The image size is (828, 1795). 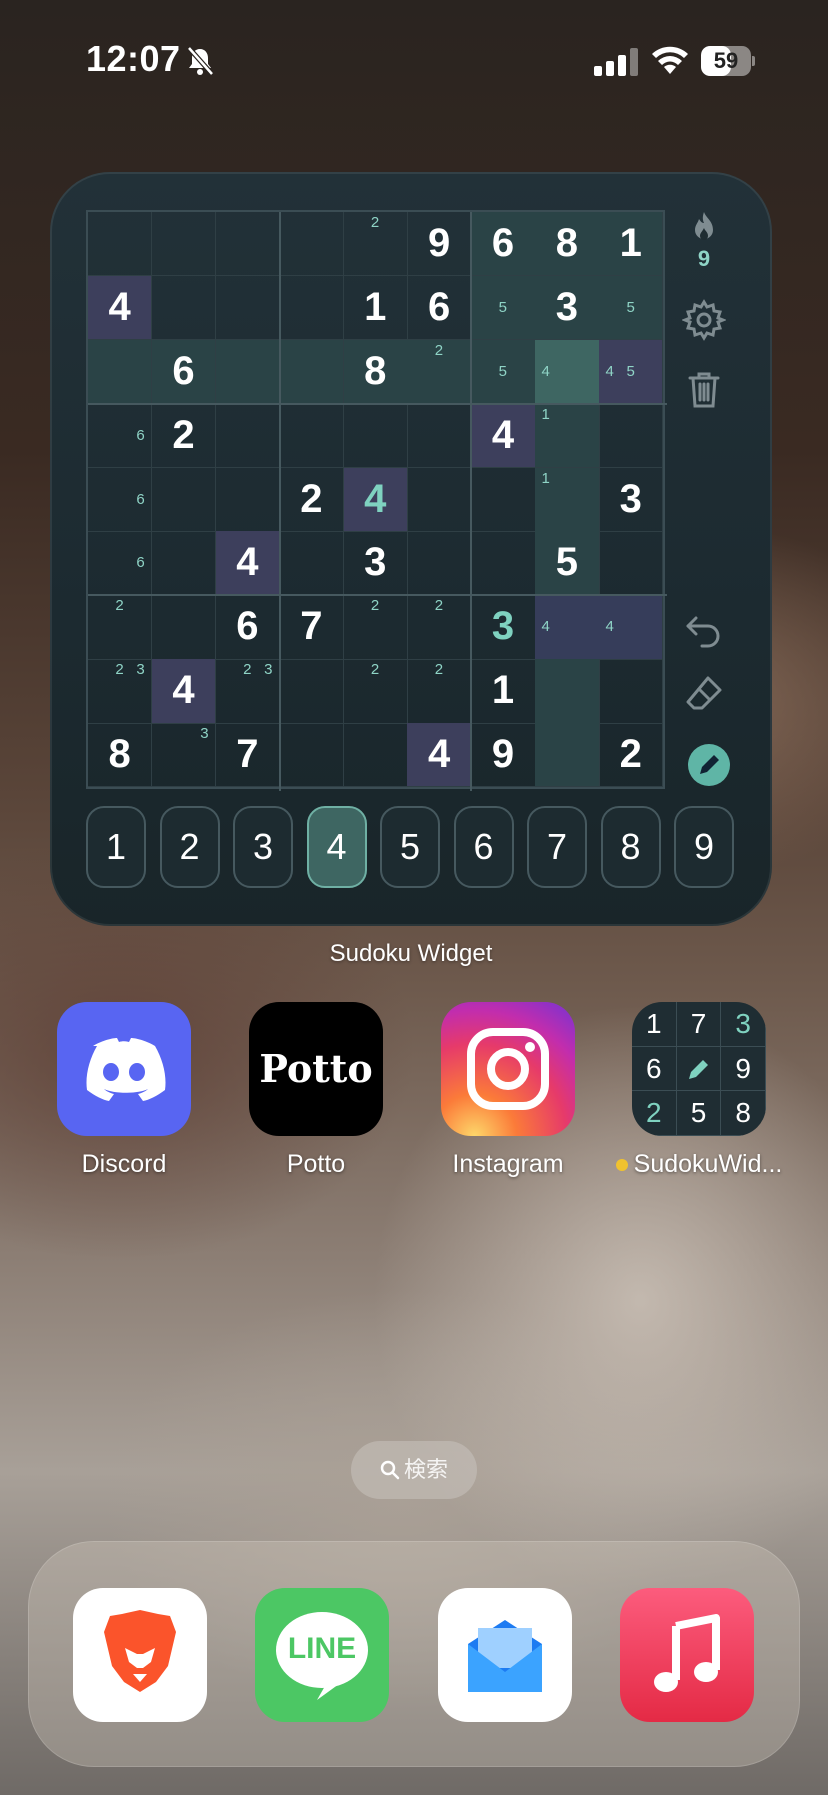 I want to click on trash-icon, so click(x=704, y=390).